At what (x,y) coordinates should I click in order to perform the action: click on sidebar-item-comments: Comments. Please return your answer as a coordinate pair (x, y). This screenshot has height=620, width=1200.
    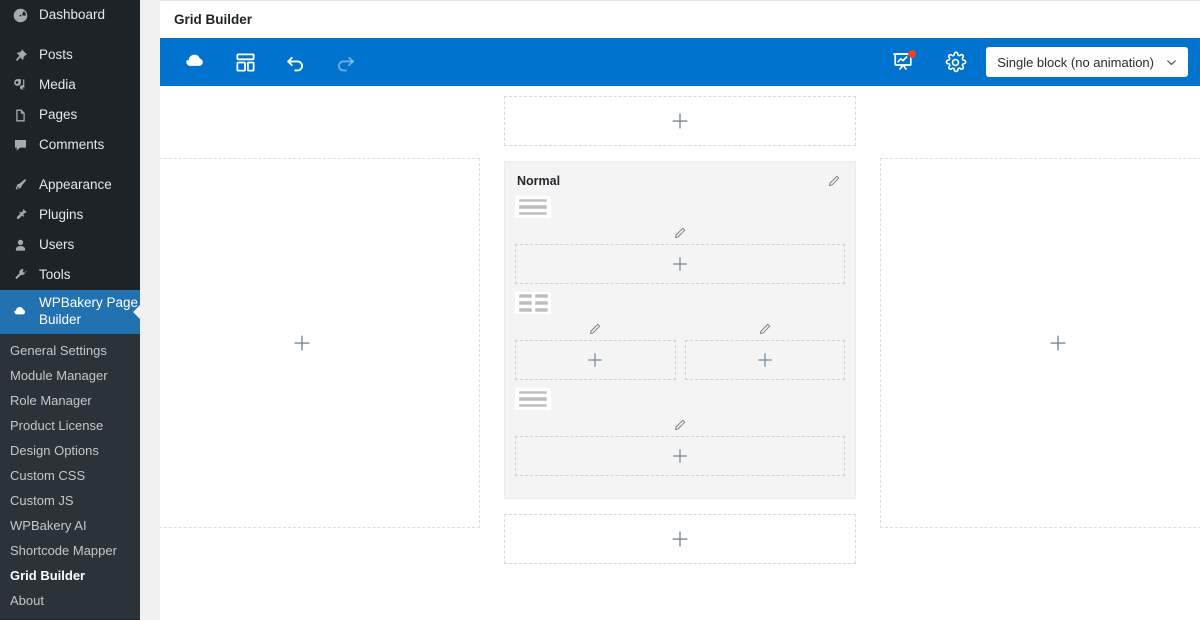
    Looking at the image, I should click on (70, 145).